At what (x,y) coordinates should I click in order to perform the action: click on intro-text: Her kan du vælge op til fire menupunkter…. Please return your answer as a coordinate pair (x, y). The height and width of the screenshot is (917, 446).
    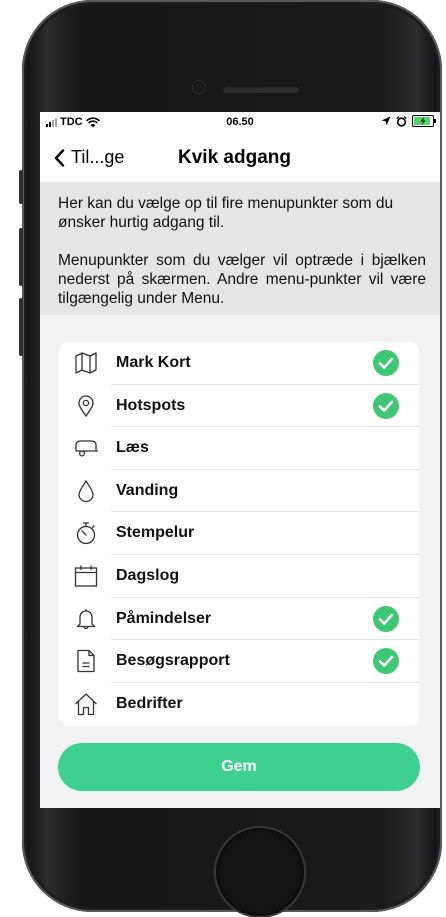
    Looking at the image, I should click on (240, 248).